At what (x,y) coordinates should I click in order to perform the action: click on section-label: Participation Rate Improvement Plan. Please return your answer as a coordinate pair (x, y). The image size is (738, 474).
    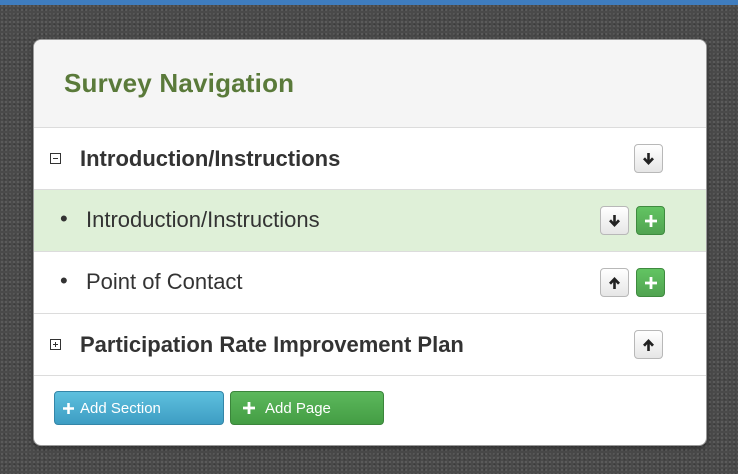
    Looking at the image, I should click on (272, 345).